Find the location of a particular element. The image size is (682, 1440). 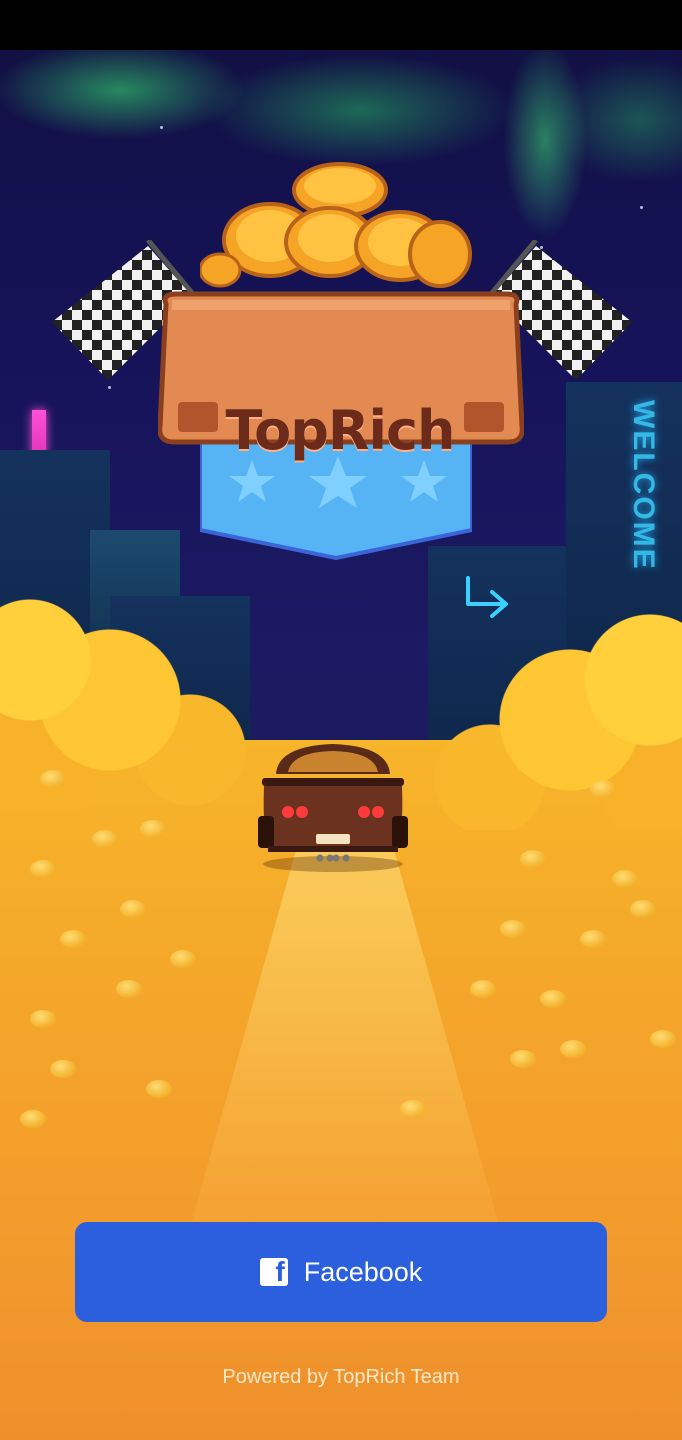

facebook-icon: f is located at coordinates (273, 1272).